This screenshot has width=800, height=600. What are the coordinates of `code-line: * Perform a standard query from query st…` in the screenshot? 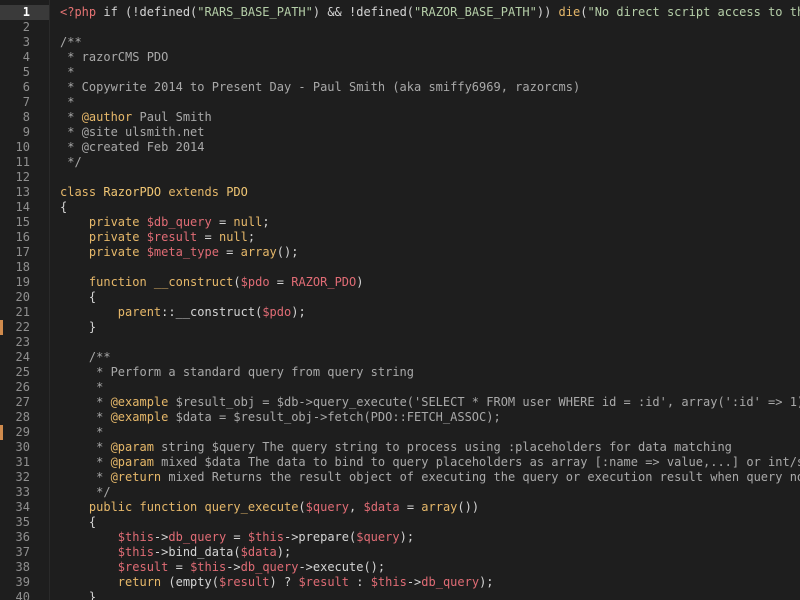 It's located at (237, 372).